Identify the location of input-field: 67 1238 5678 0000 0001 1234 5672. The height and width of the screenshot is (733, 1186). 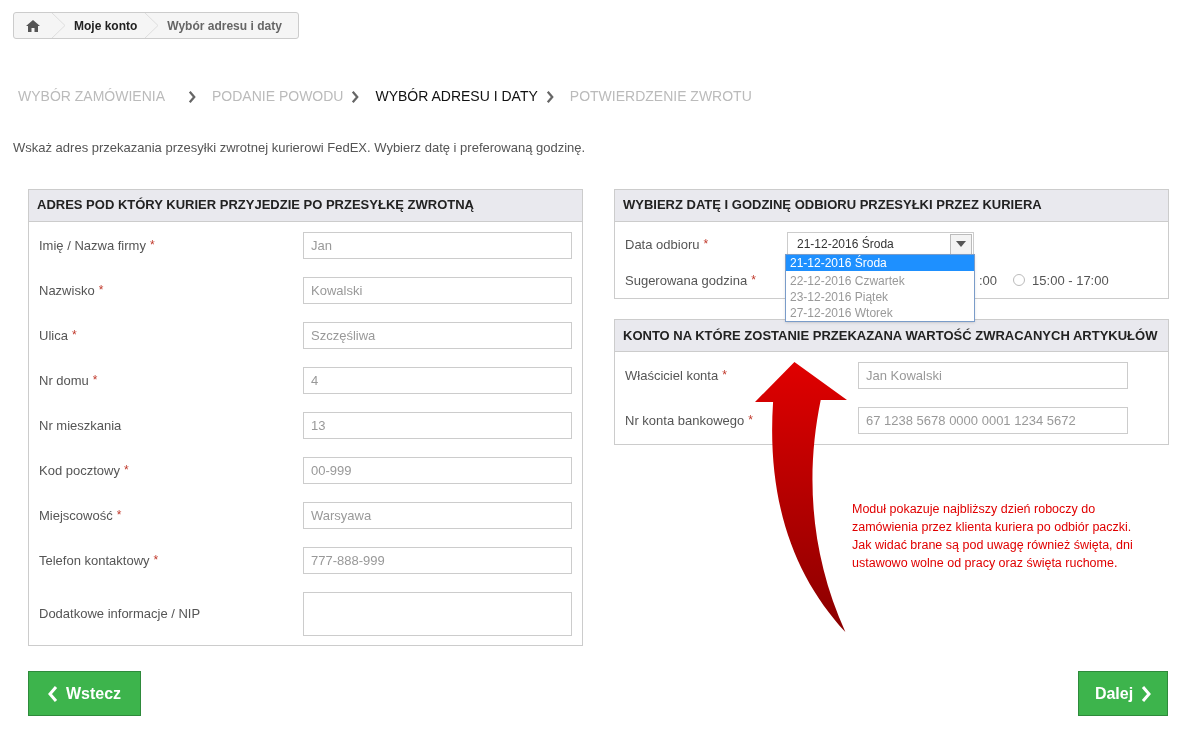
(993, 420).